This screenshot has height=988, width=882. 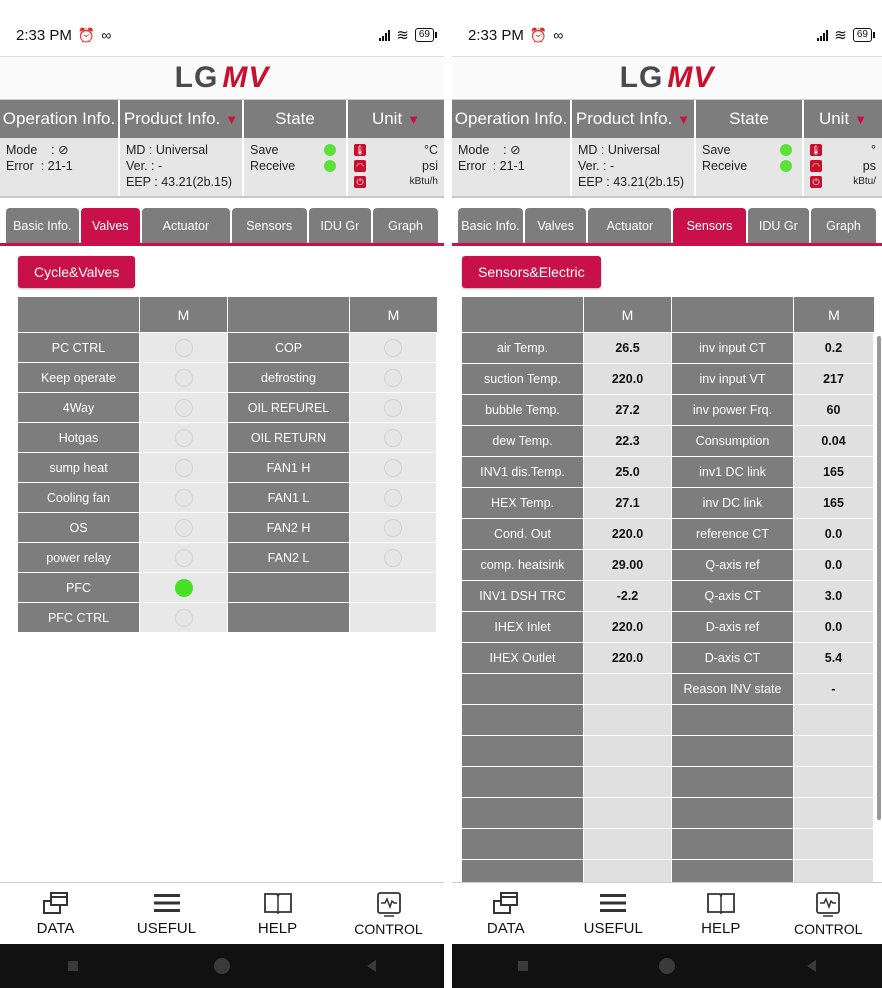 I want to click on sensor-label: HEX Temp., so click(x=523, y=503).